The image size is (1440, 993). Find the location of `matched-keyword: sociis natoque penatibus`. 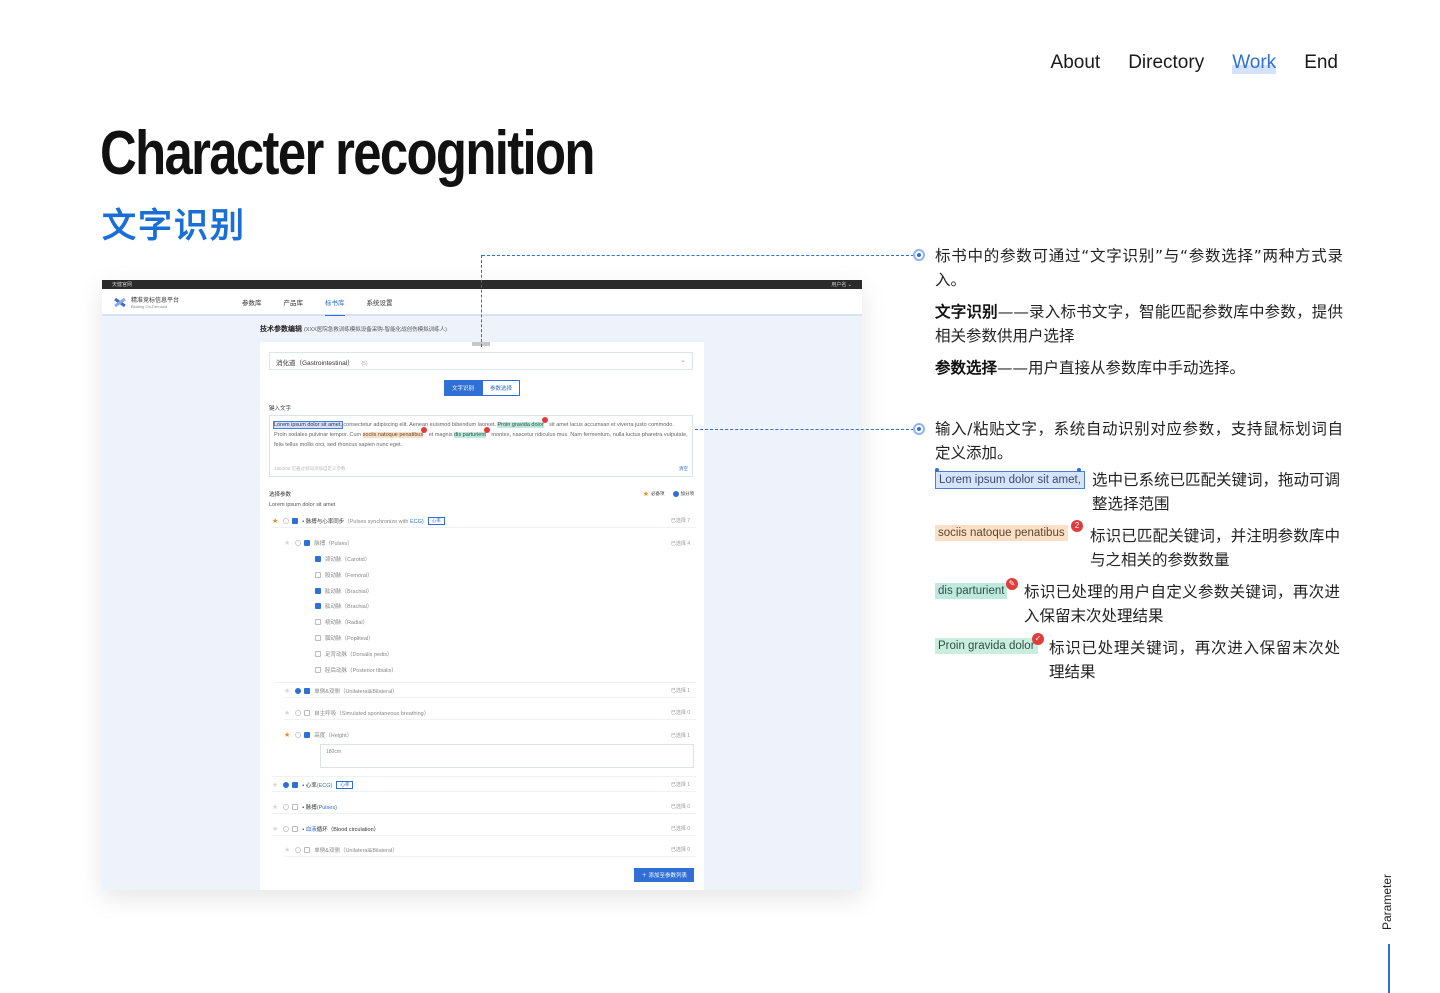

matched-keyword: sociis natoque penatibus is located at coordinates (393, 435).